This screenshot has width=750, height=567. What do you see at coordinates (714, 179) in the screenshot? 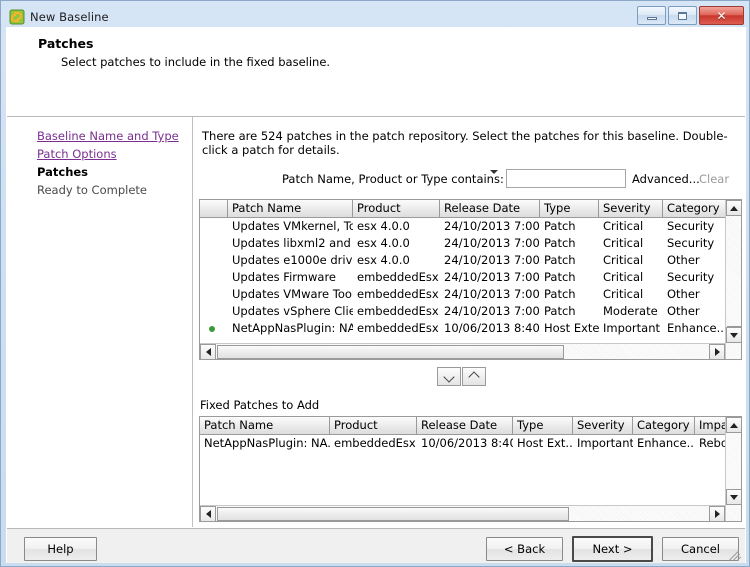
I see `clear-filter-button: Clear` at bounding box center [714, 179].